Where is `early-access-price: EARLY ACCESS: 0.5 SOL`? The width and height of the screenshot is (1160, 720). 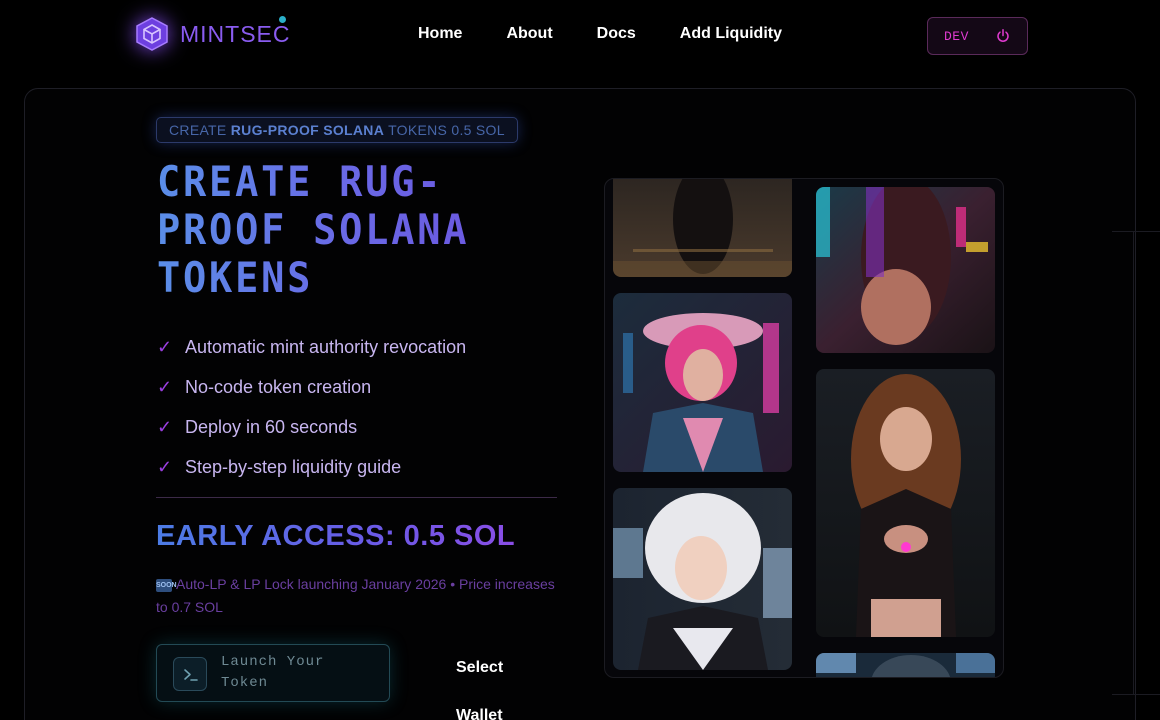 early-access-price: EARLY ACCESS: 0.5 SOL is located at coordinates (336, 536).